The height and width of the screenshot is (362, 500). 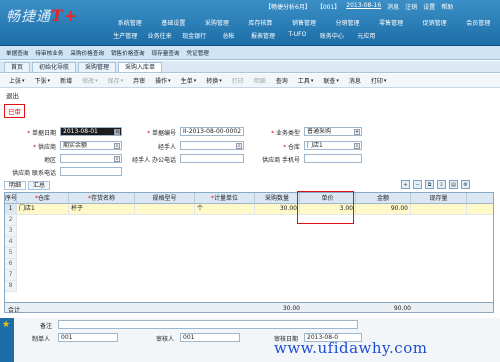 What do you see at coordinates (277, 209) in the screenshot?
I see `cell-qty: 30.00` at bounding box center [277, 209].